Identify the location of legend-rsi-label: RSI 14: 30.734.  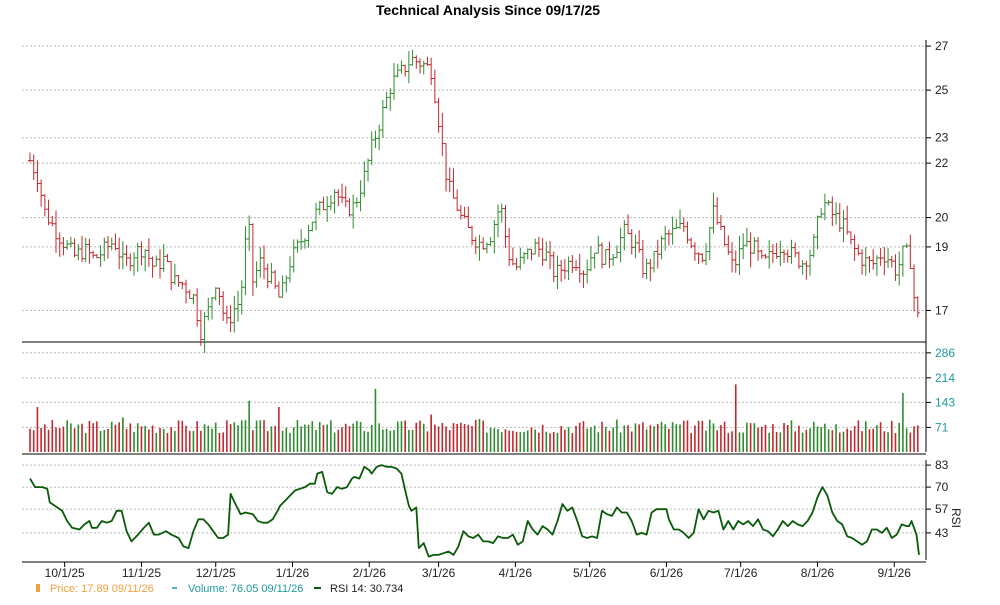
(366, 589).